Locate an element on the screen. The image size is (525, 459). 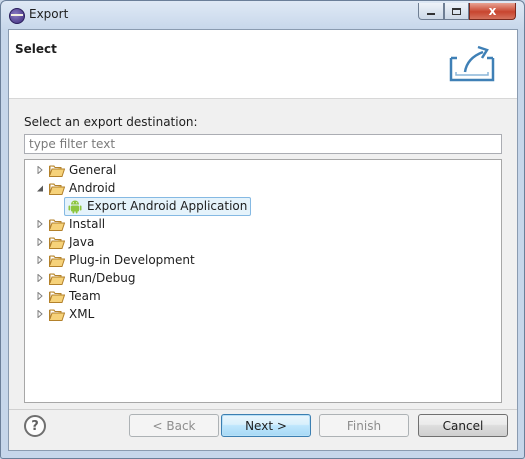
collapse-arrow-icon is located at coordinates (40, 188).